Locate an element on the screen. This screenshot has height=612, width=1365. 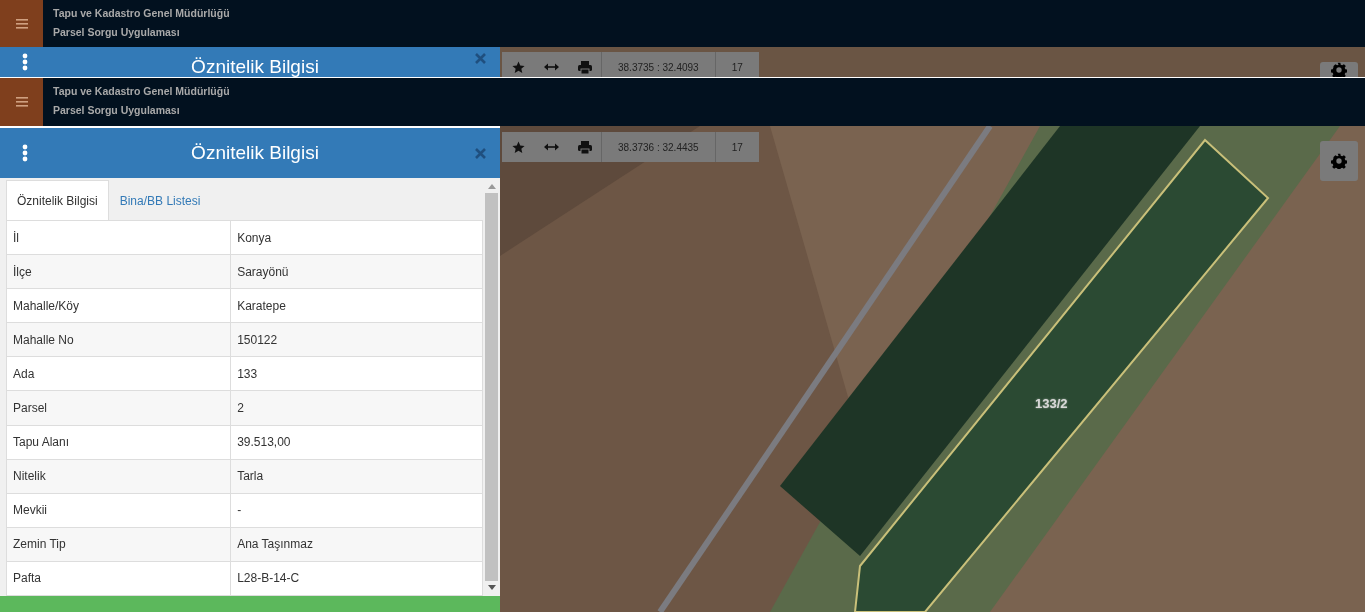
parcel-label: 133/2 is located at coordinates (1051, 404).